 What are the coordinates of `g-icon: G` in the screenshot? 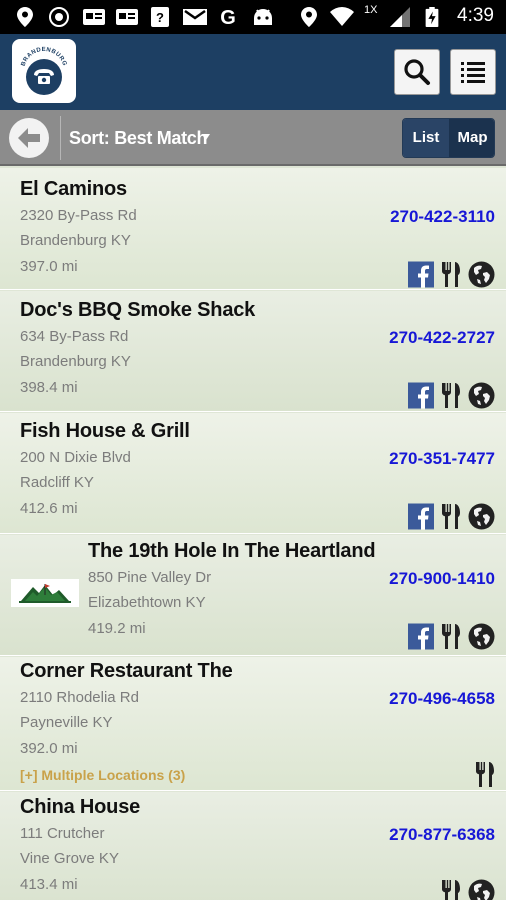 It's located at (228, 17).